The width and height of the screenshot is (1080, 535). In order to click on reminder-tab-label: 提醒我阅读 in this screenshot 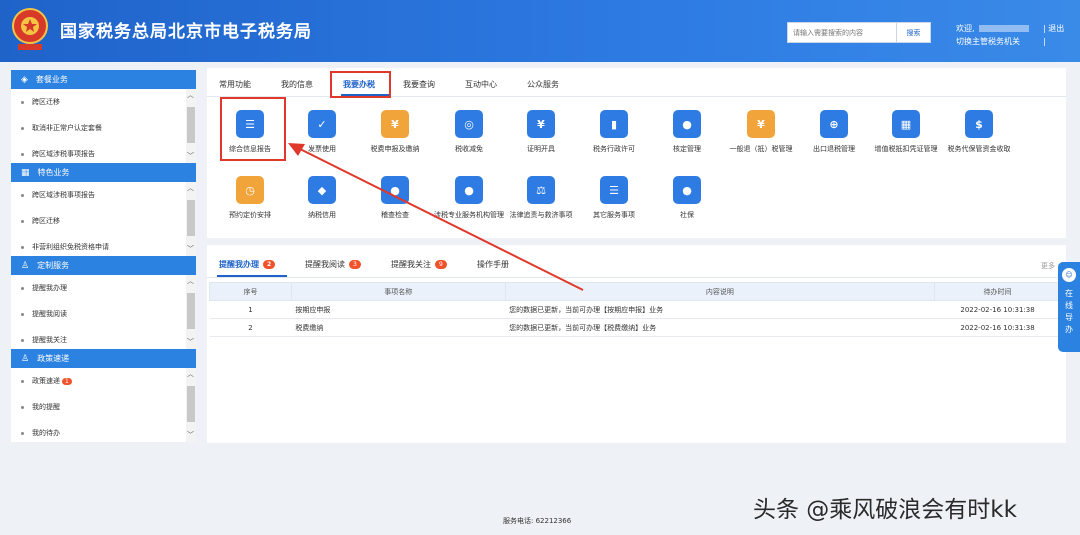, I will do `click(325, 264)`.